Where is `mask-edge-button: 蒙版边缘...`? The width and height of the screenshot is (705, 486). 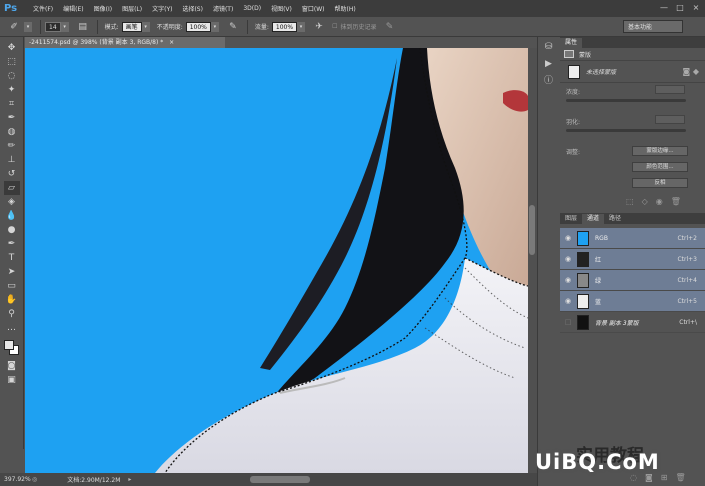
mask-edge-button: 蒙版边缘... is located at coordinates (660, 151).